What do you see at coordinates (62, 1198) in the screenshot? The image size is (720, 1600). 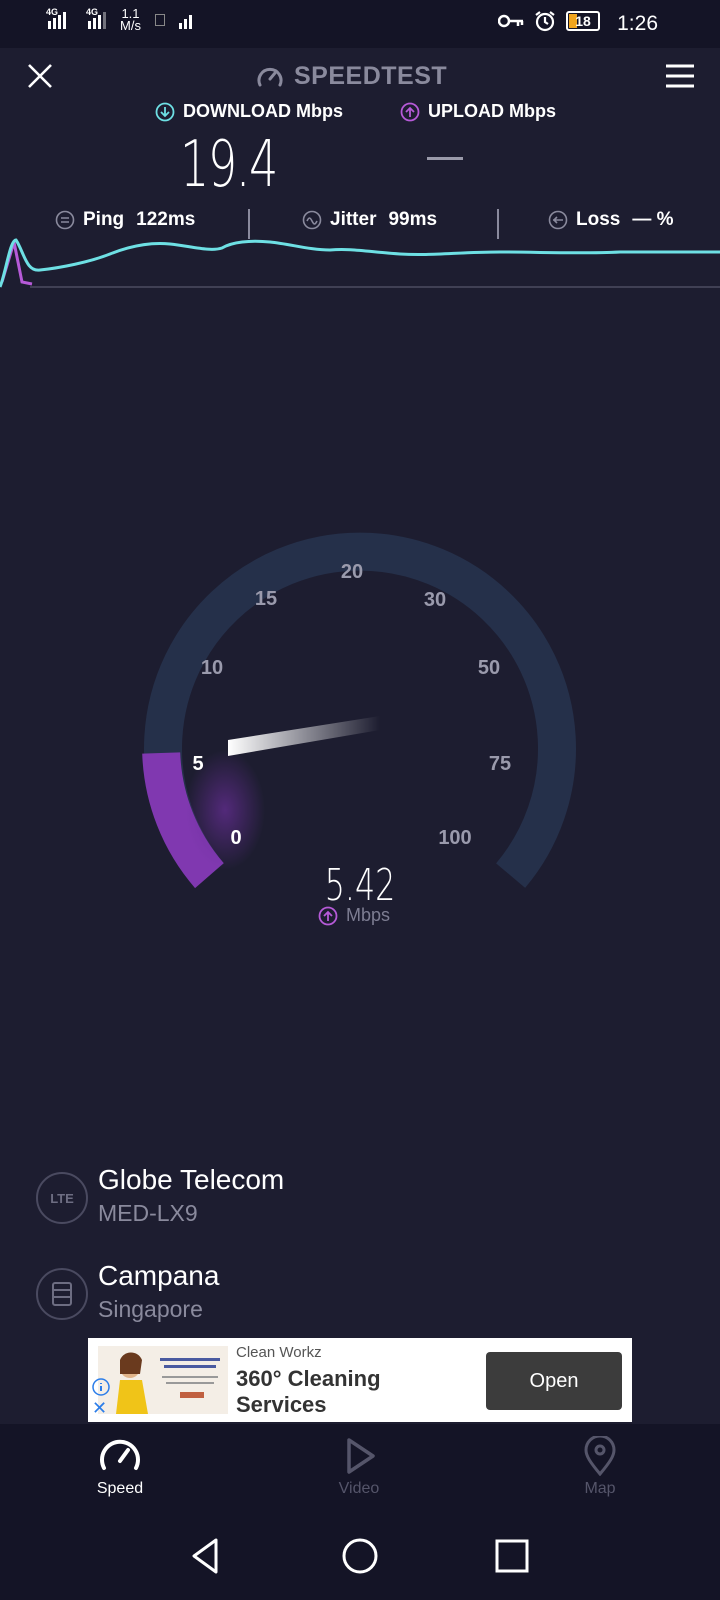 I see `lte-icon: LTE` at bounding box center [62, 1198].